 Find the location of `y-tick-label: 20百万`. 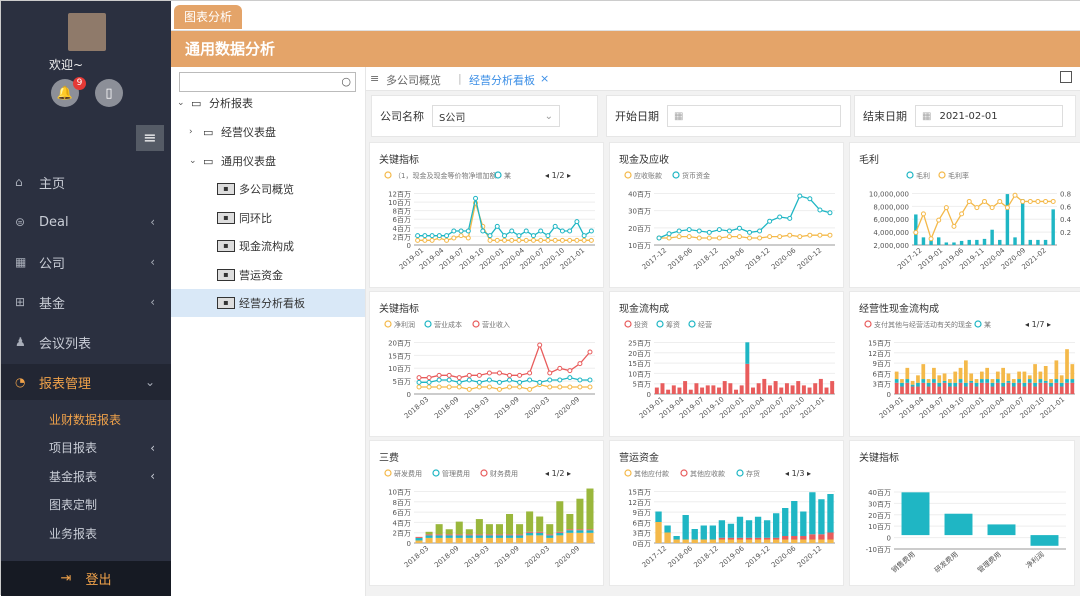

y-tick-label: 20百万 is located at coordinates (639, 354).